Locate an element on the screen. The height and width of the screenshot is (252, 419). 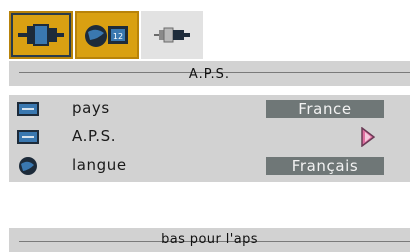
menu-item-label: A.P.S. is located at coordinates (94, 136).